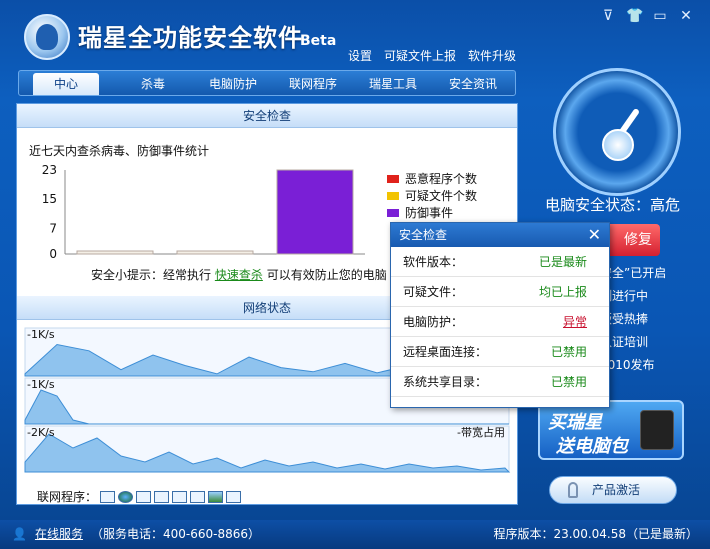 This screenshot has height=549, width=710. What do you see at coordinates (175, 534) in the screenshot?
I see `service-phone: （服务电话：400-660-8866）` at bounding box center [175, 534].